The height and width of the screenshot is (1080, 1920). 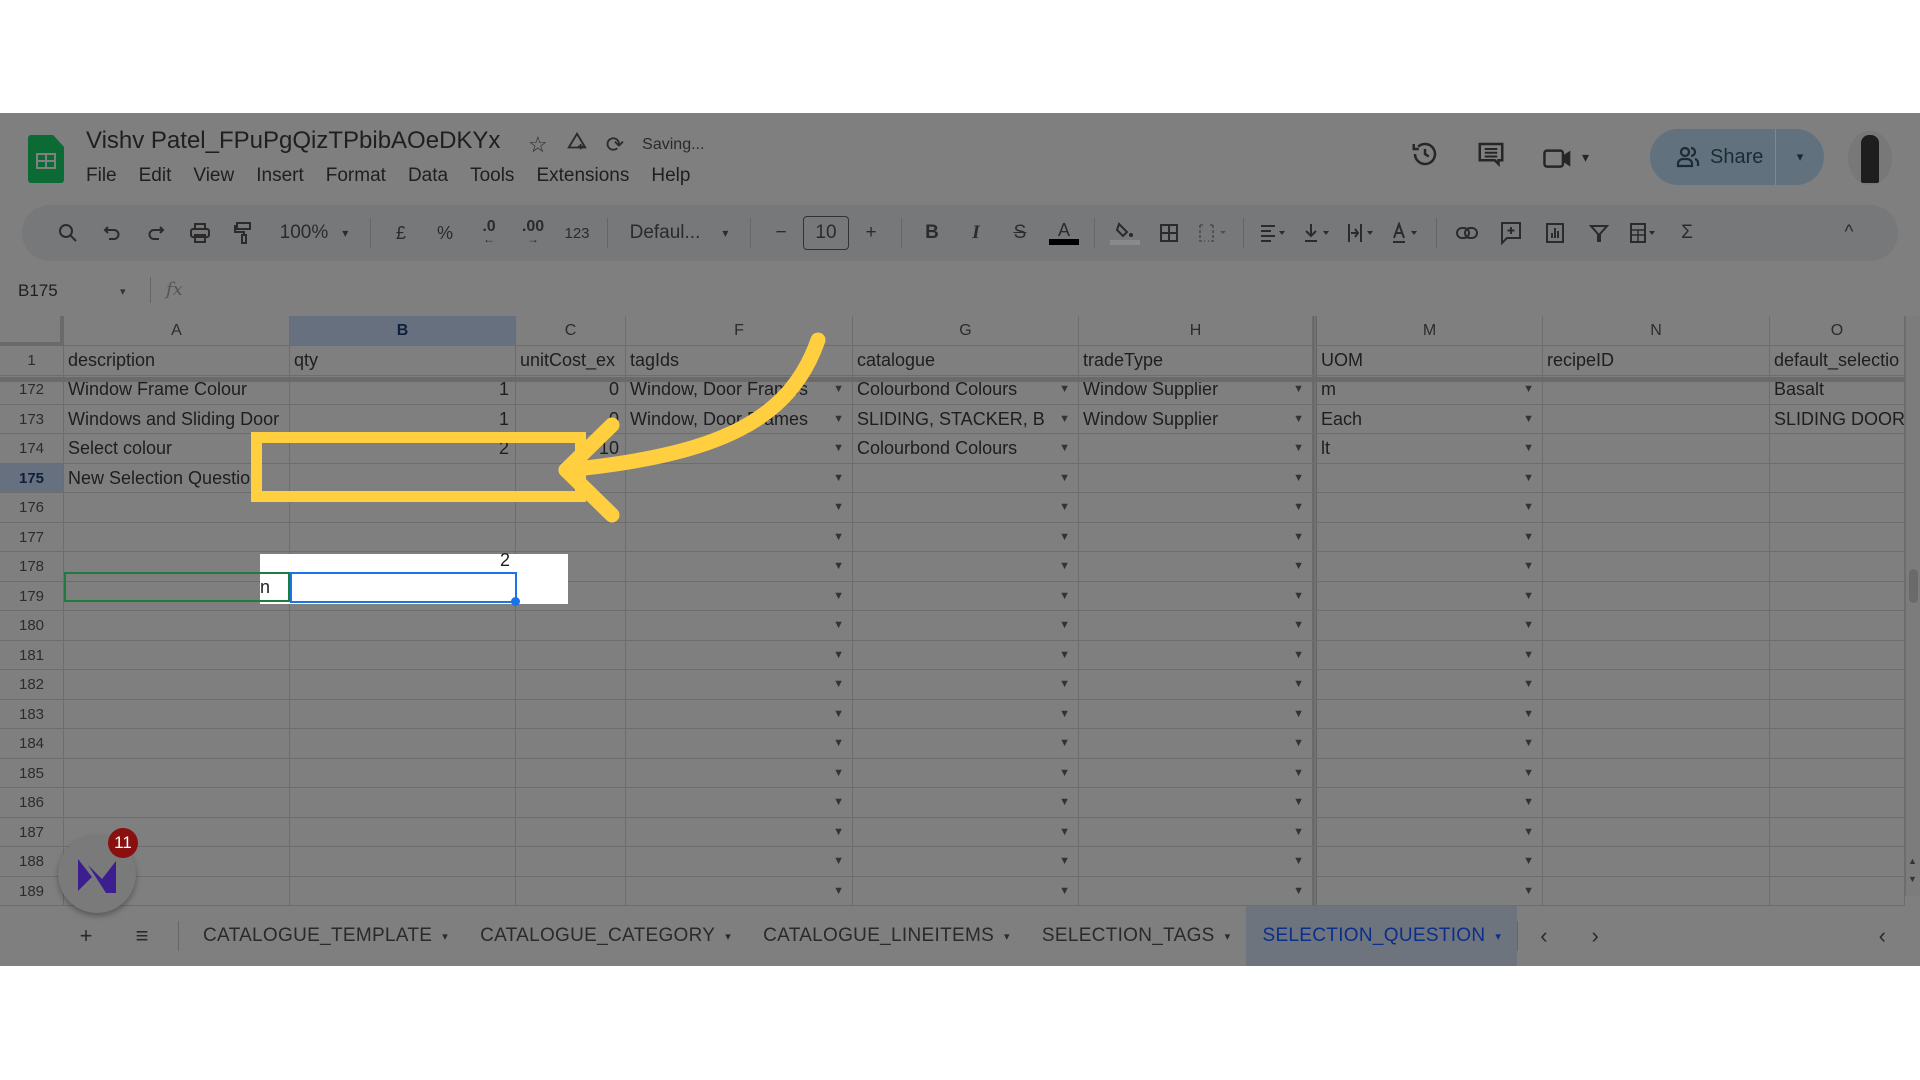 What do you see at coordinates (32, 861) in the screenshot?
I see `row-header: 188` at bounding box center [32, 861].